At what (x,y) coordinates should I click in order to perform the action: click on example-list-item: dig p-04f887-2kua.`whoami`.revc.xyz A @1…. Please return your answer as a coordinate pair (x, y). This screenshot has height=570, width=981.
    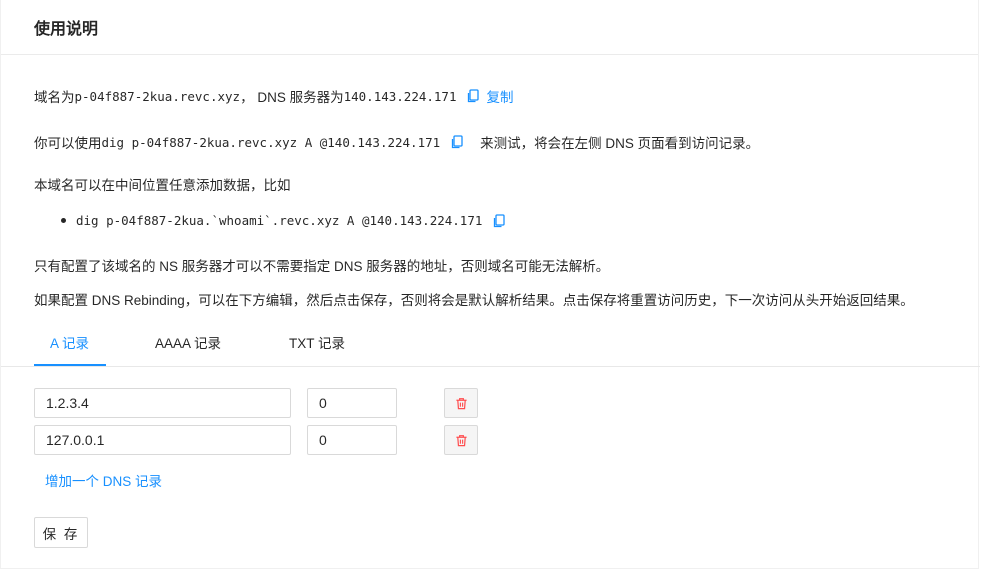
    Looking at the image, I should click on (283, 220).